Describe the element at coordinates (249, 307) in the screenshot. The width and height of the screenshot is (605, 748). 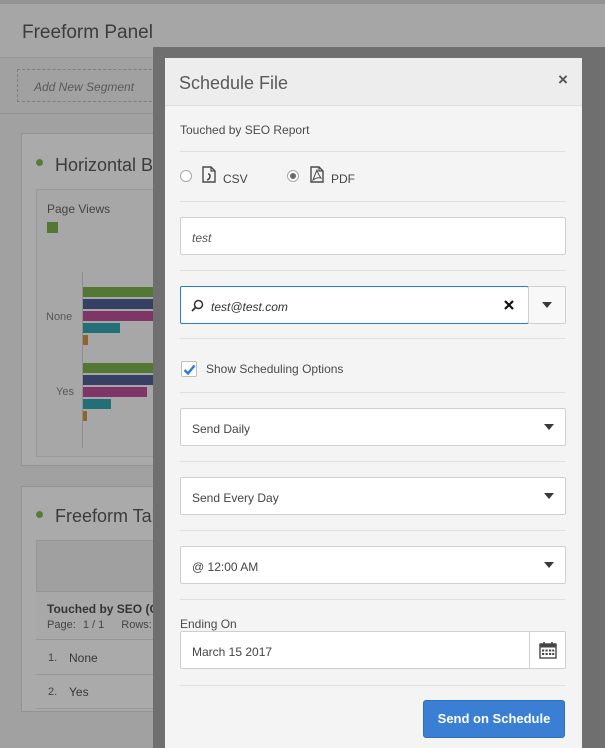
I see `email-value: test@test.com` at that location.